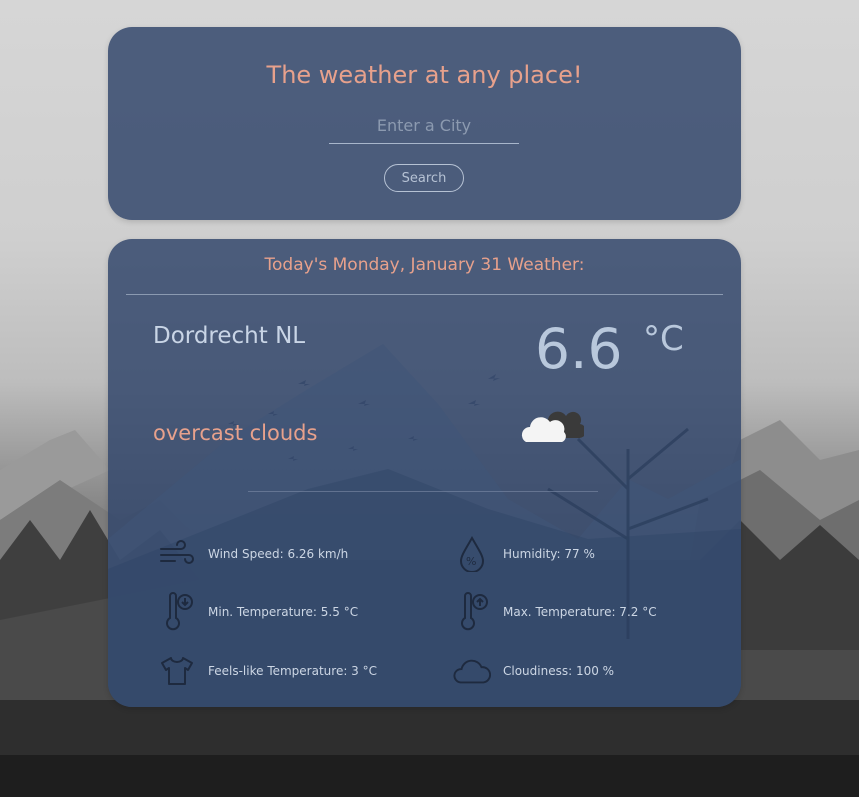  I want to click on date-heading: Today's Monday, January 31 Weather:, so click(424, 265).